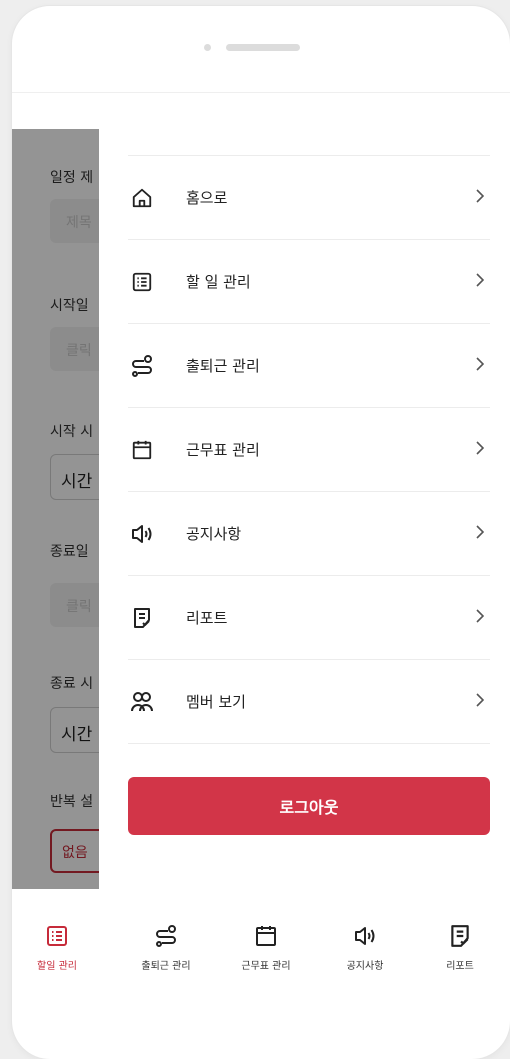 This screenshot has width=510, height=1059. Describe the element at coordinates (207, 618) in the screenshot. I see `menu-item-label: 리포트` at that location.